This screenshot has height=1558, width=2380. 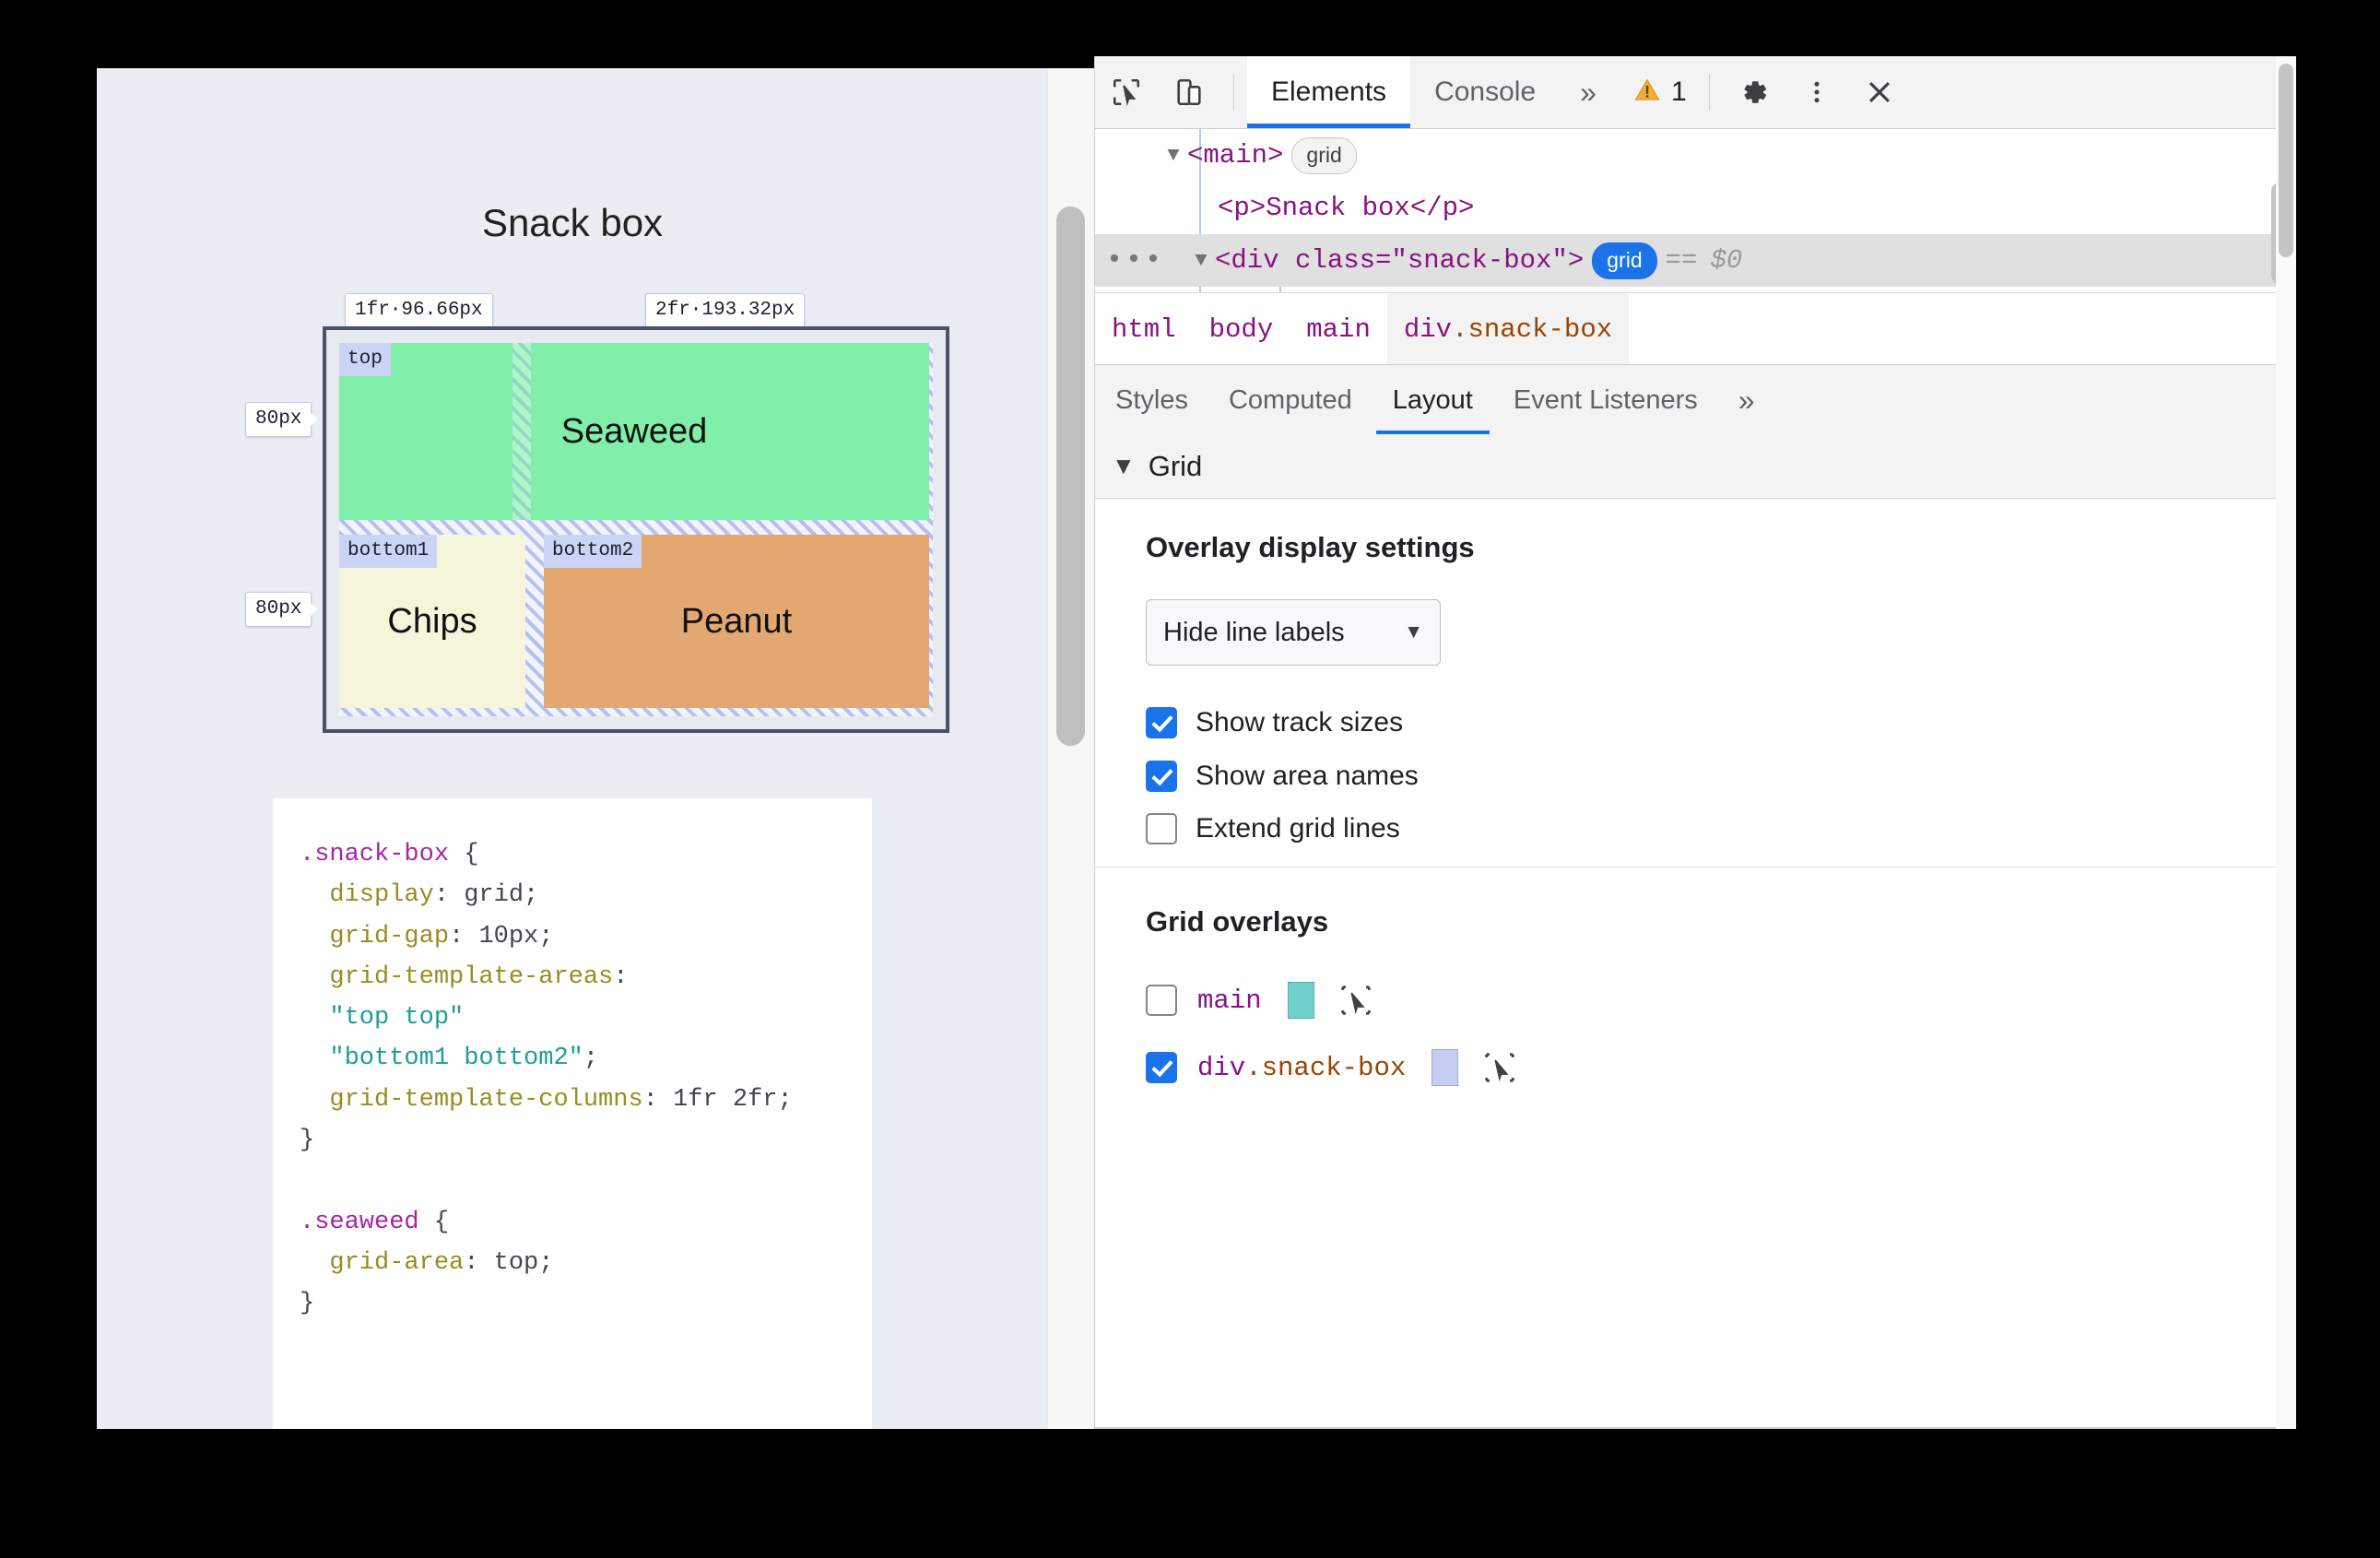 What do you see at coordinates (1135, 260) in the screenshot?
I see `tree-row-ellipsis: •••` at bounding box center [1135, 260].